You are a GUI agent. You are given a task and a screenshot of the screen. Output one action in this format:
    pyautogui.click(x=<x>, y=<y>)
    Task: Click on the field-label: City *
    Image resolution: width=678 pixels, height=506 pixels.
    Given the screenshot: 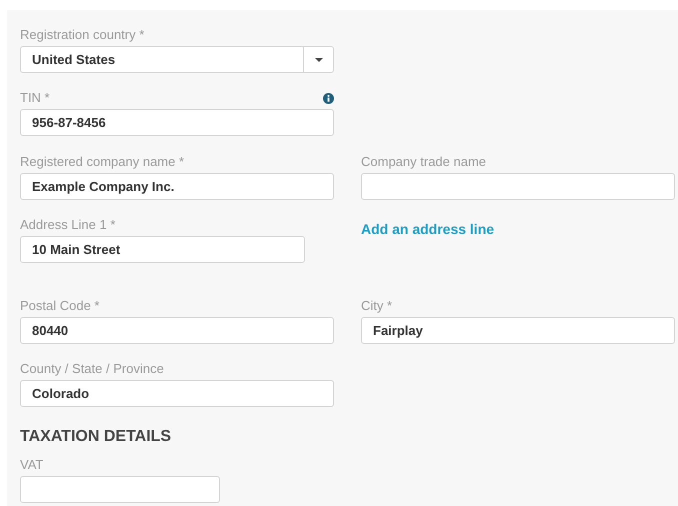 What is the action you would take?
    pyautogui.click(x=376, y=306)
    